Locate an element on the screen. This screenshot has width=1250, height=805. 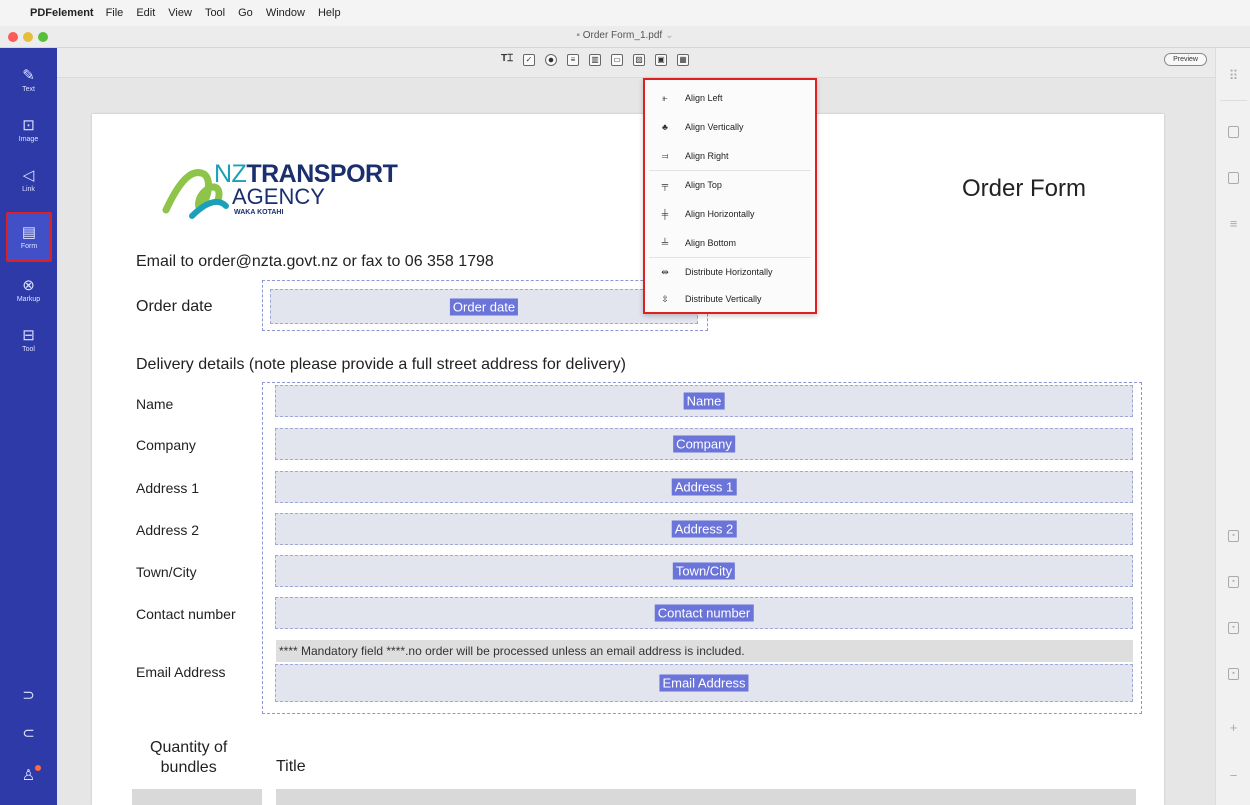
undo-icon: ⊂ is located at coordinates (28, 733).